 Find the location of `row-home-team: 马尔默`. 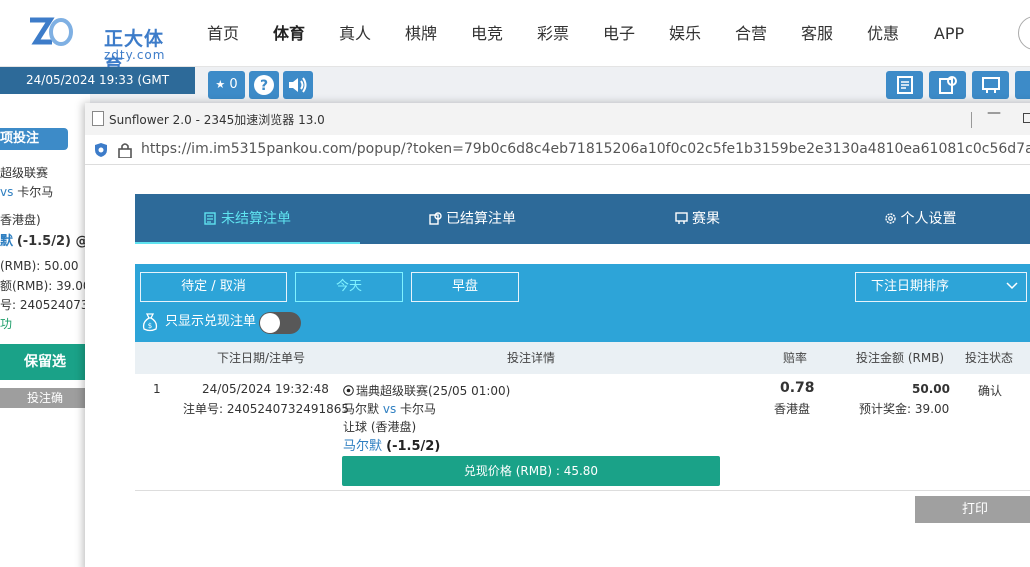

row-home-team: 马尔默 is located at coordinates (361, 409).